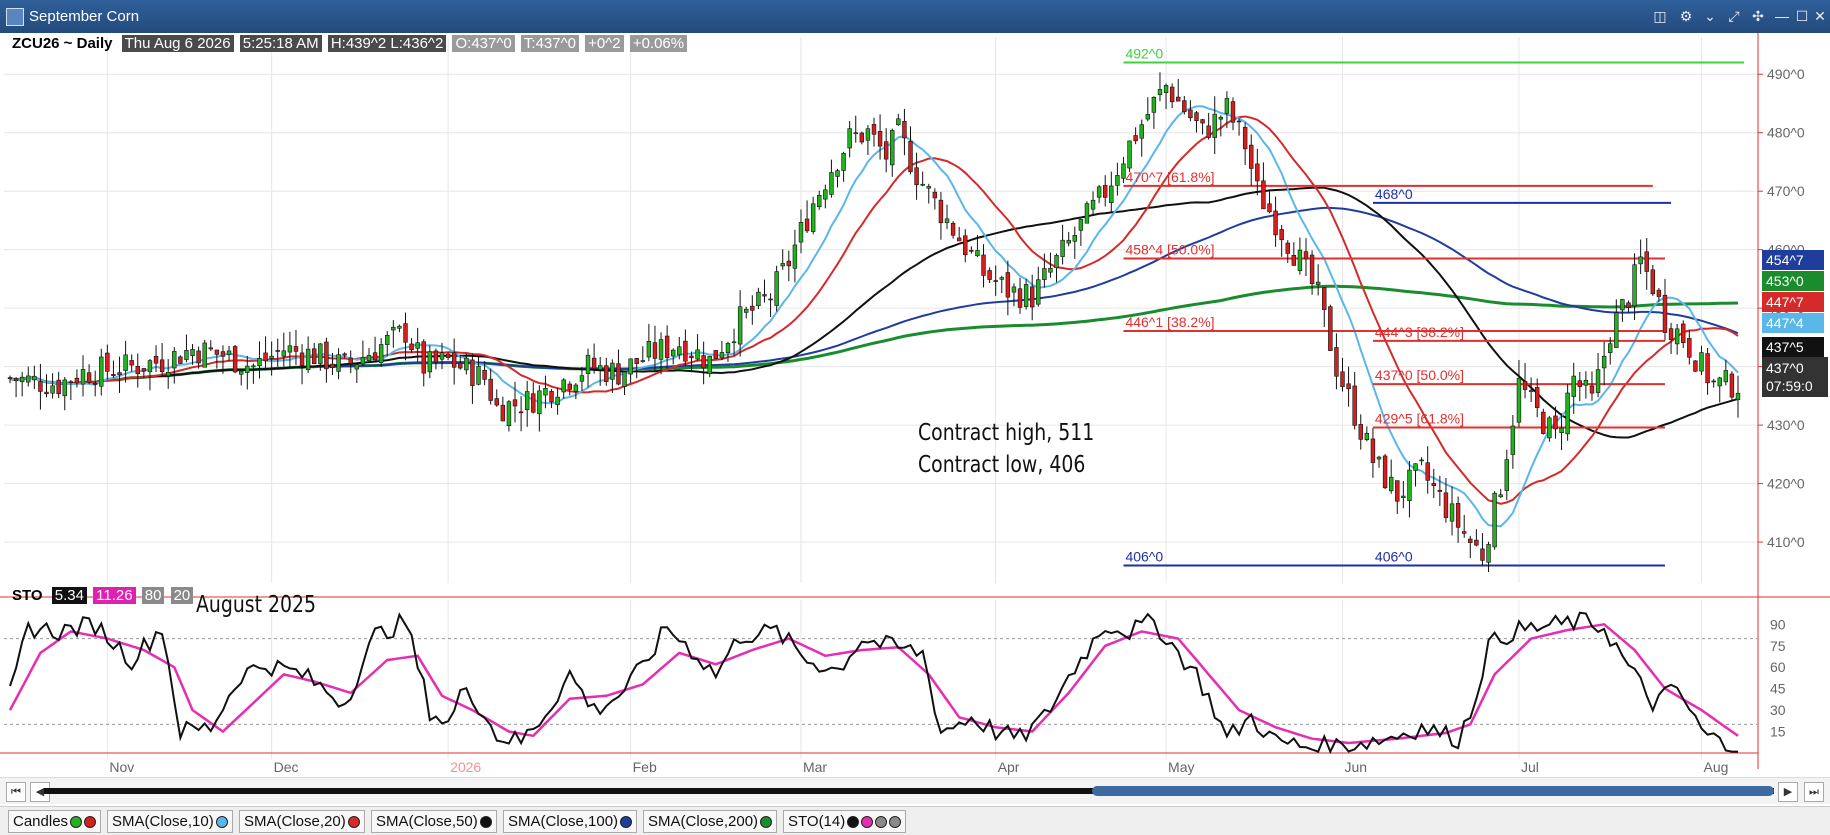  What do you see at coordinates (1419, 418) in the screenshot?
I see `level-label: 429^5 [61.8%]` at bounding box center [1419, 418].